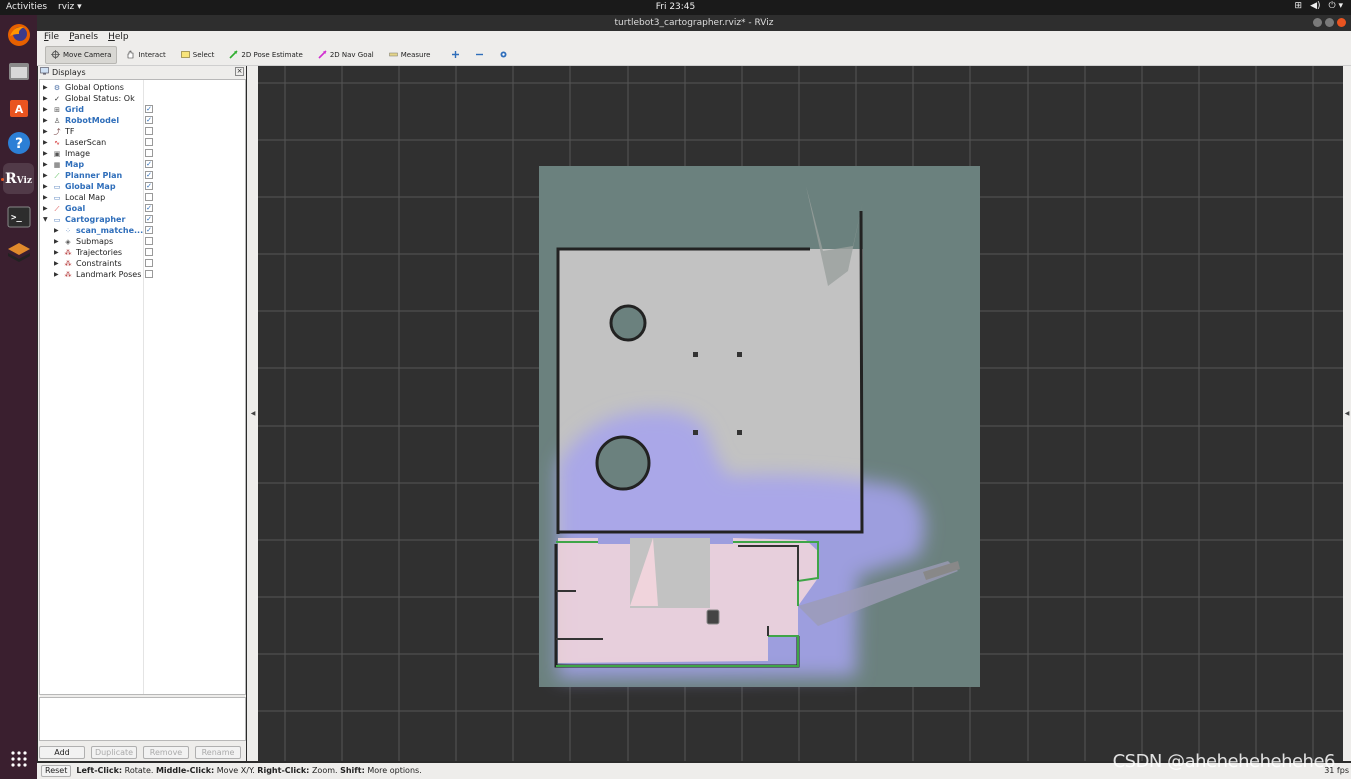 This screenshot has width=1351, height=779. I want to click on tree-row: ▶ ⊞ Grid ✓, so click(142, 109).